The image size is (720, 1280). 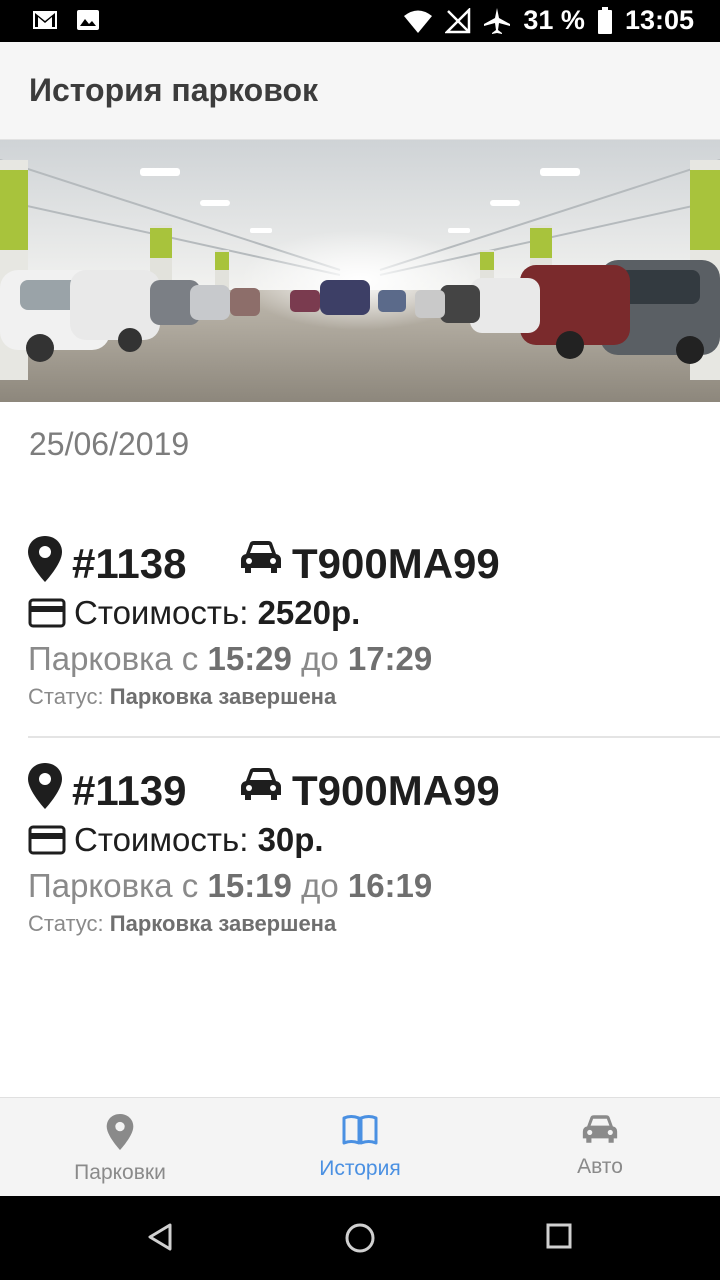 I want to click on book-icon, so click(x=360, y=1132).